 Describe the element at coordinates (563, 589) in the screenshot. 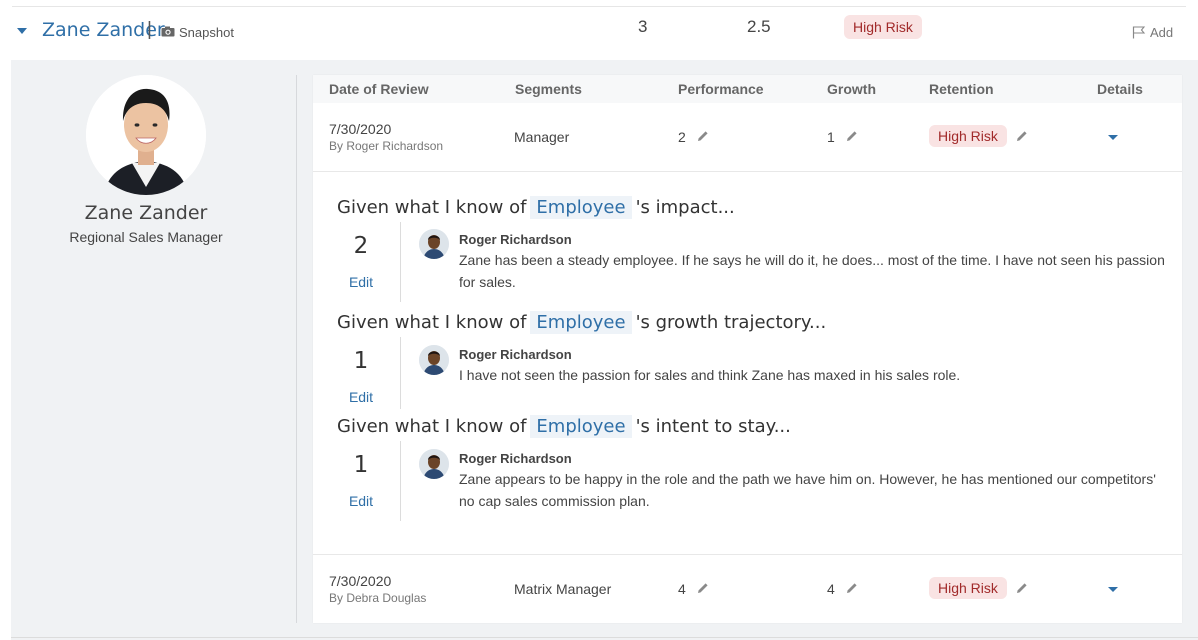

I see `segment-cell: Matrix Manager` at that location.